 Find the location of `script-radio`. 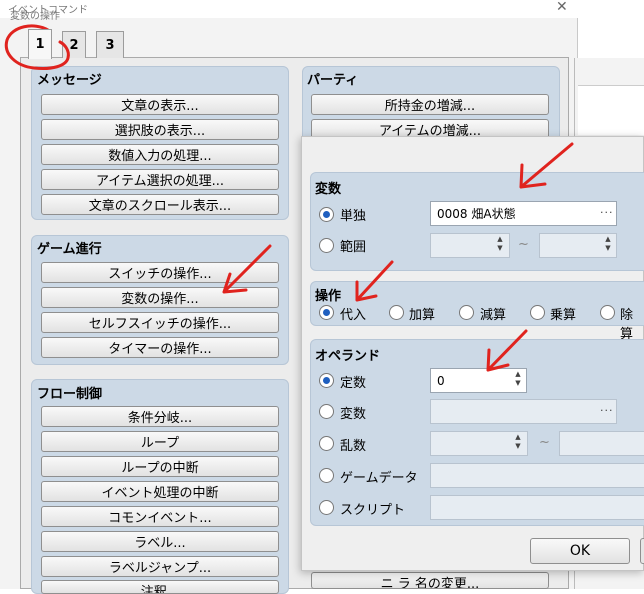

script-radio is located at coordinates (326, 507).